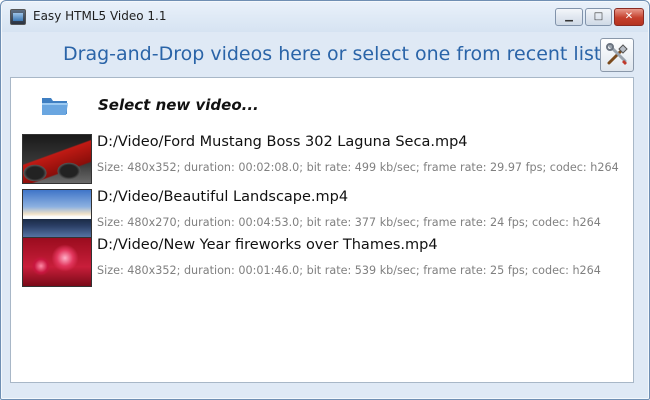  Describe the element at coordinates (100, 16) in the screenshot. I see `window-title: Easy HTML5 Video 1.1` at that location.